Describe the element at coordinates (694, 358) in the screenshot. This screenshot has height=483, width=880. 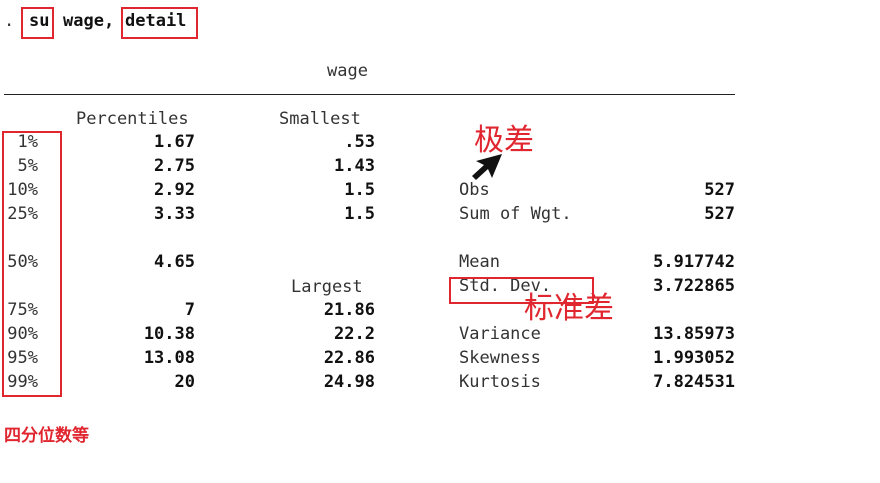
I see `stat-value-skewness: 1.993052` at that location.